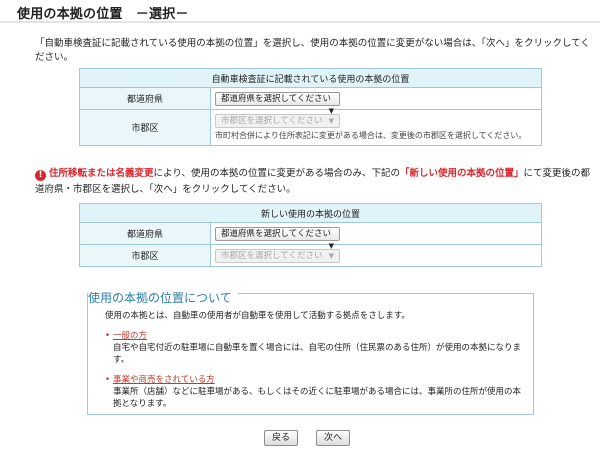 The image size is (600, 450). I want to click on new-prefecture-select: 都道府県を選択してください ▼, so click(277, 238).